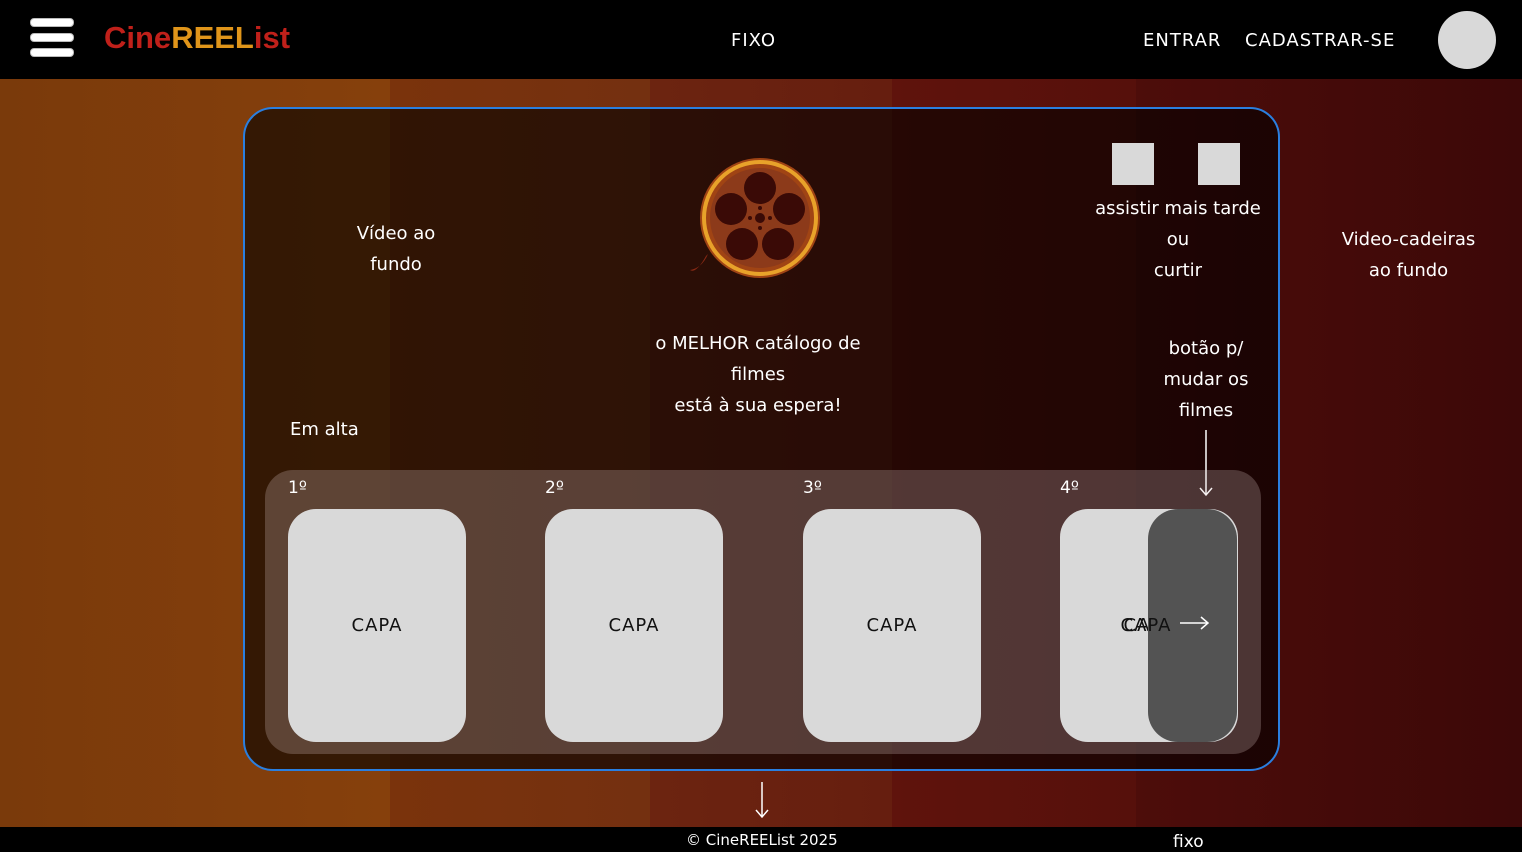 This screenshot has height=852, width=1522. Describe the element at coordinates (1195, 623) in the screenshot. I see `arrow-right-icon` at that location.